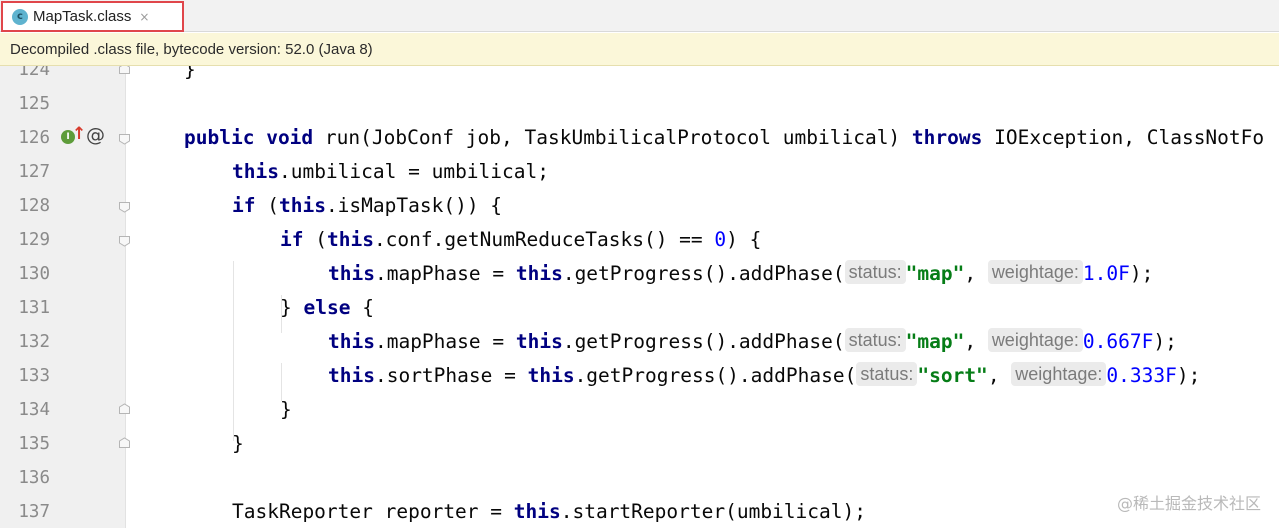 The height and width of the screenshot is (528, 1279). What do you see at coordinates (34, 172) in the screenshot?
I see `line-number: 127` at bounding box center [34, 172].